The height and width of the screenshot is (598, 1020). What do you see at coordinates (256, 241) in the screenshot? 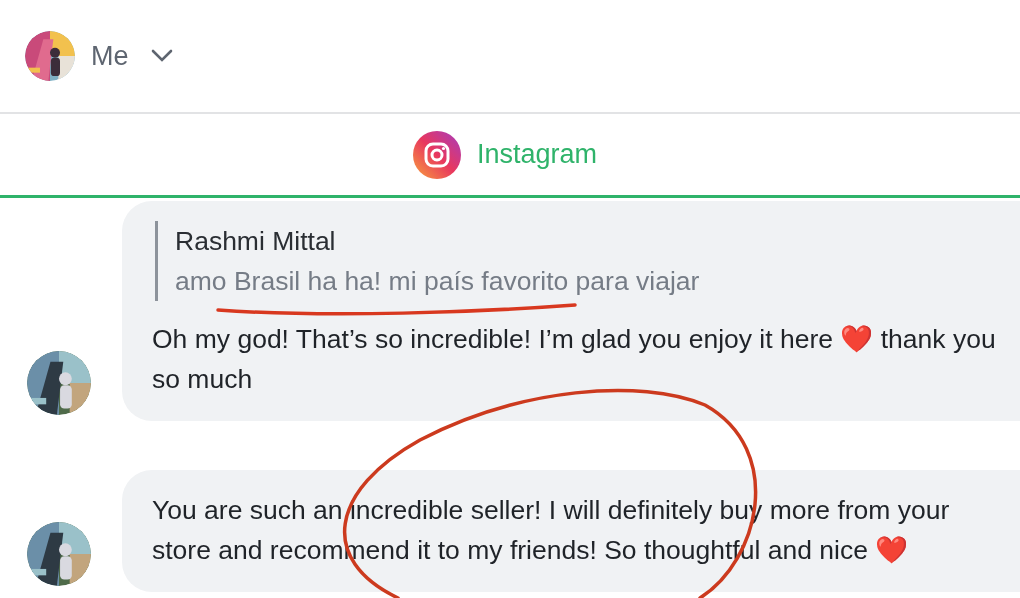
I see `quote-author: Rashmi Mittal` at bounding box center [256, 241].